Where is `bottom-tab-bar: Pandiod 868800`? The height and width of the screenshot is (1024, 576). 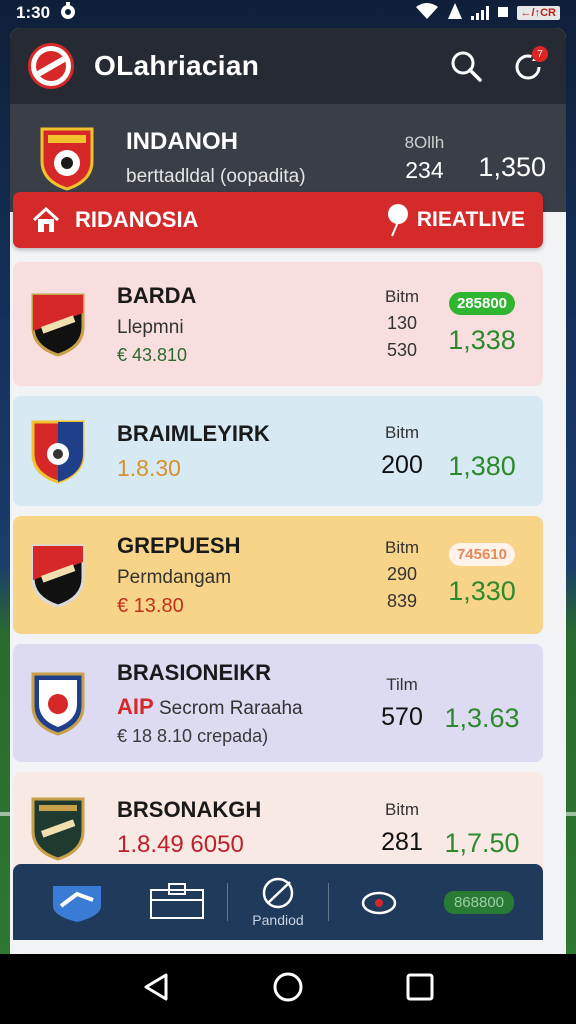
bottom-tab-bar: Pandiod 868800 is located at coordinates (278, 902).